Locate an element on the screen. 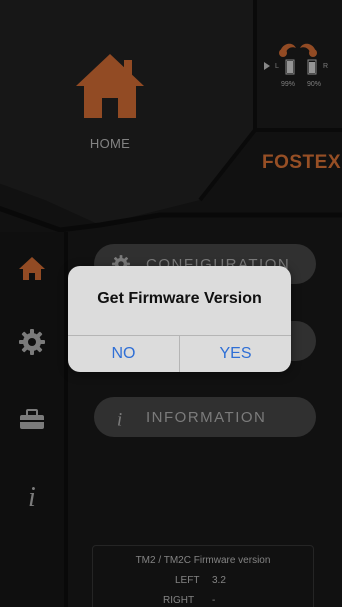 Image resolution: width=342 pixels, height=607 pixels. dialog-no-button: NO is located at coordinates (123, 354).